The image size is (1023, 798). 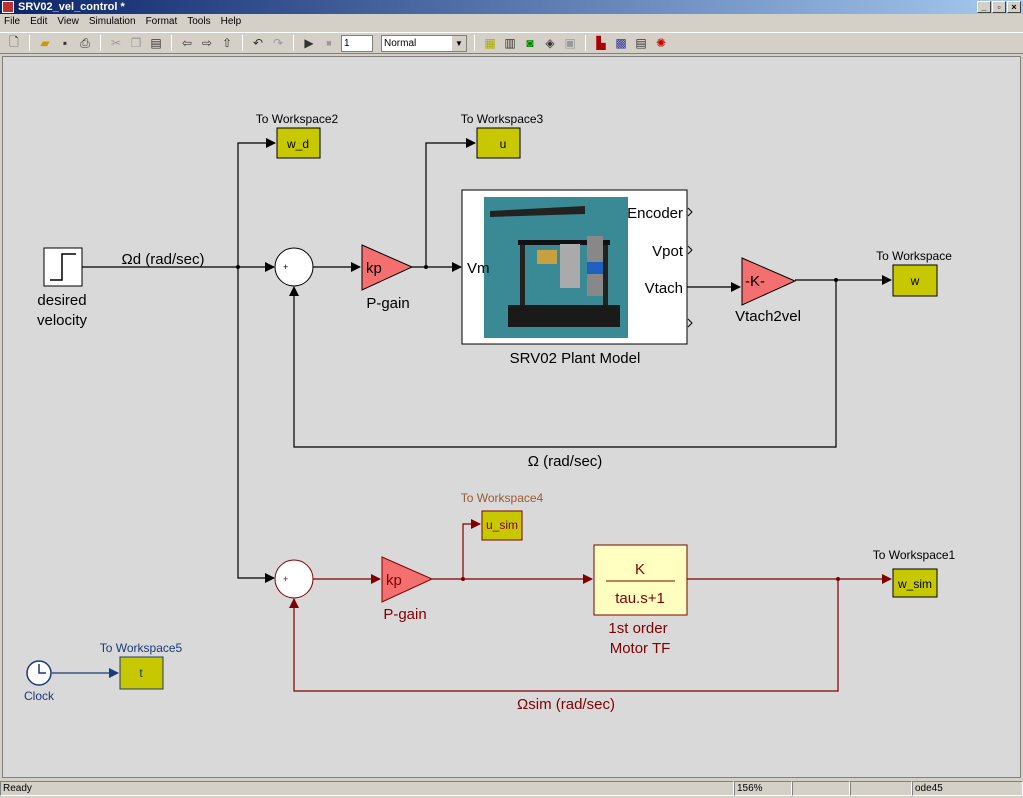 I want to click on sum-block-1: + _, so click(x=294, y=267).